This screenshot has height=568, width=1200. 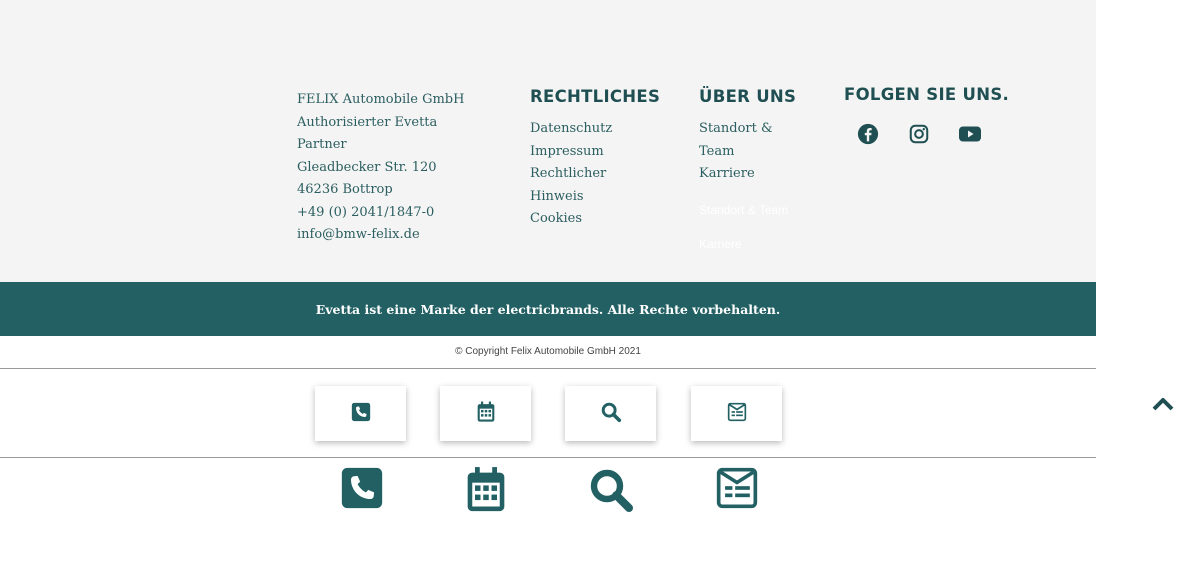 I want to click on city-address: 46236 Bottrop, so click(x=345, y=189).